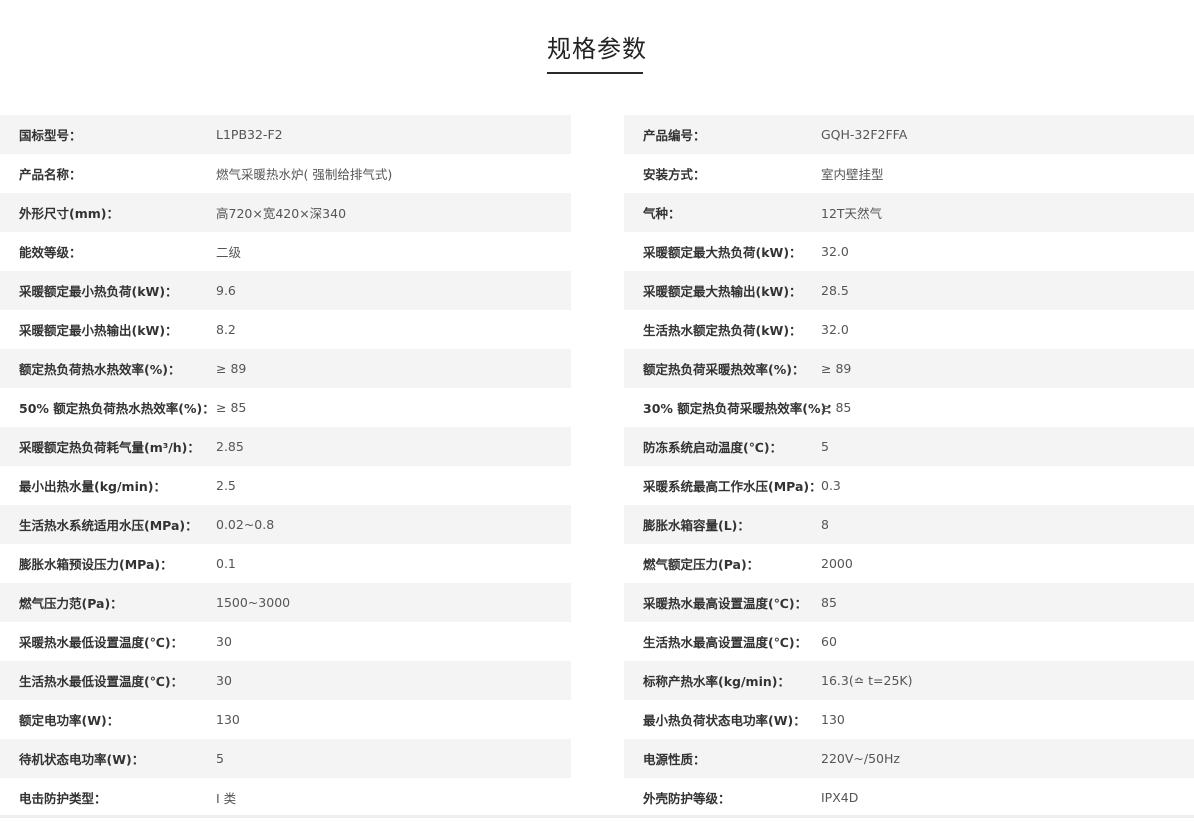 This screenshot has height=822, width=1194. I want to click on spec-value: IPX4D, so click(840, 797).